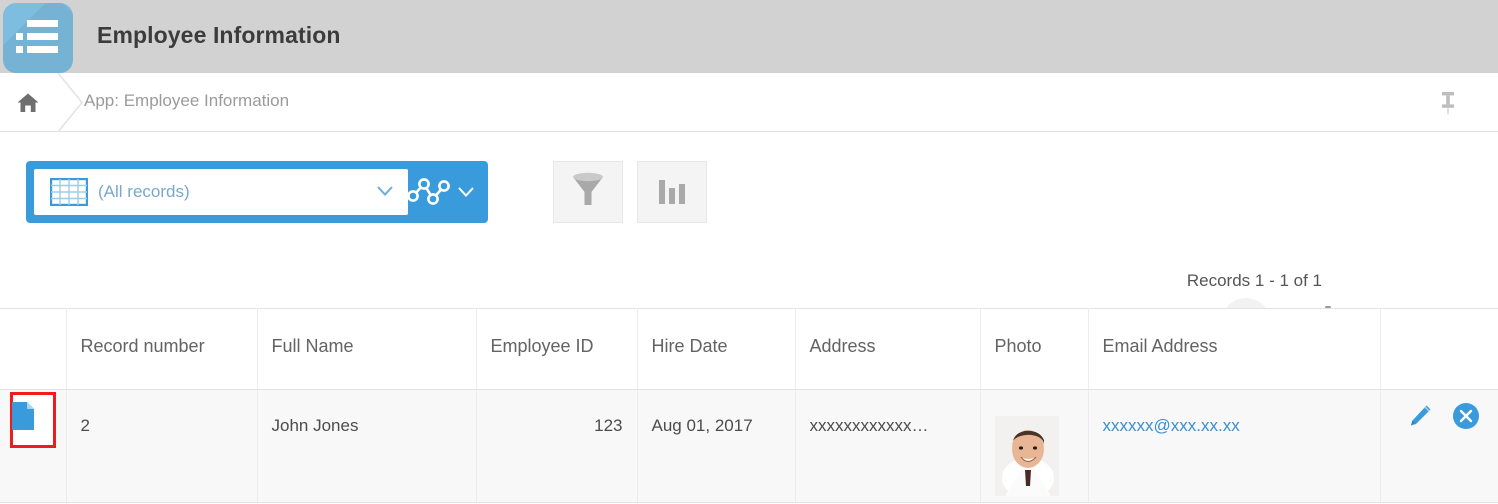  What do you see at coordinates (749, 102) in the screenshot?
I see `breadcrumb: App: Employee Information` at bounding box center [749, 102].